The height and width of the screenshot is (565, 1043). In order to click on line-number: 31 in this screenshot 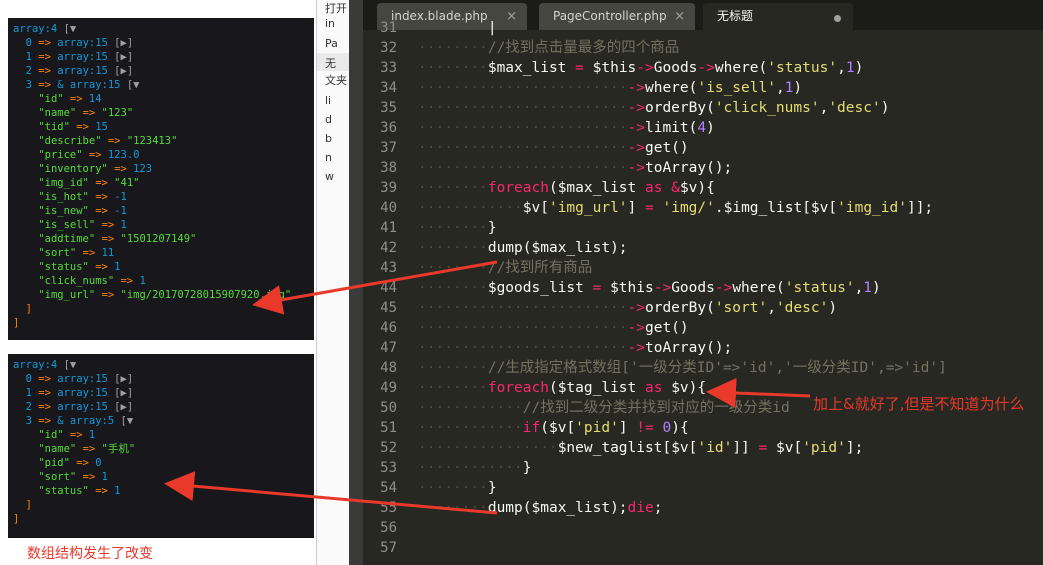, I will do `click(388, 28)`.